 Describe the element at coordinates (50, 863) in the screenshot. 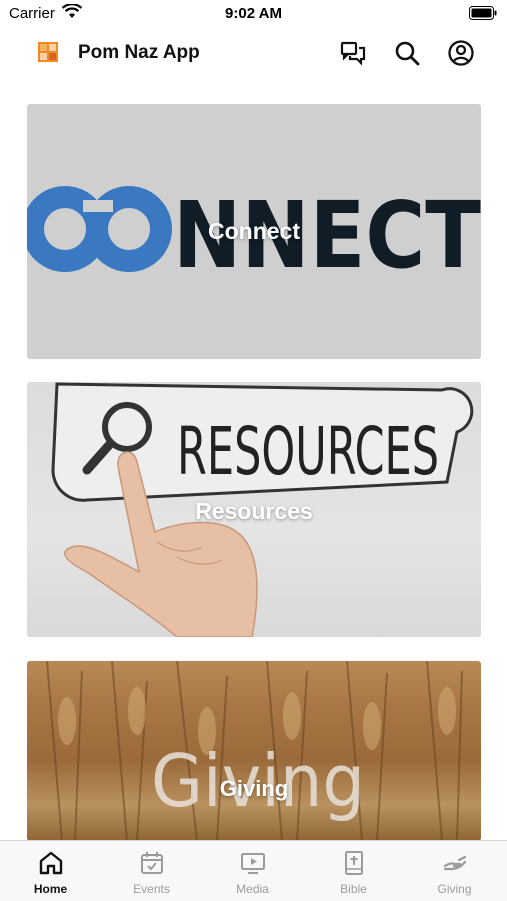

I see `home-icon` at that location.